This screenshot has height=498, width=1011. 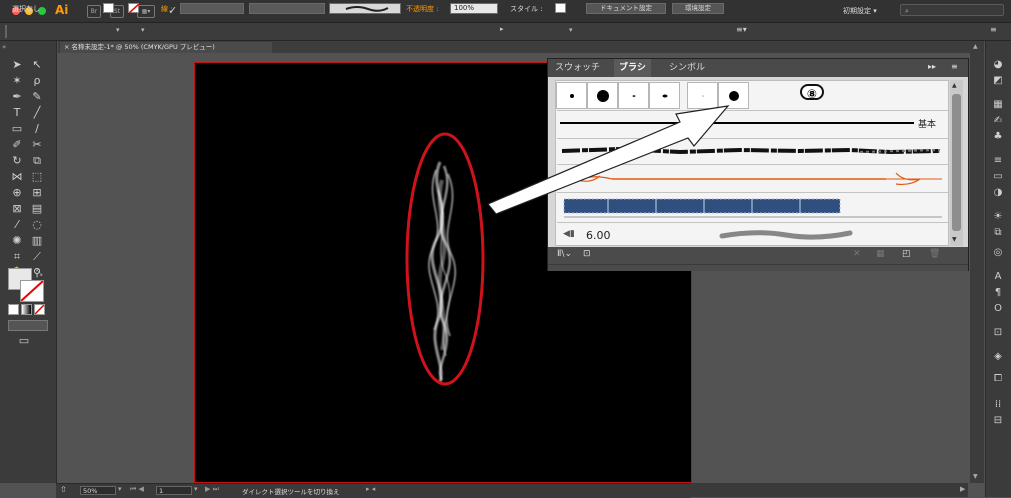 What do you see at coordinates (474, 8) in the screenshot?
I see `opacity-input: 100%` at bounding box center [474, 8].